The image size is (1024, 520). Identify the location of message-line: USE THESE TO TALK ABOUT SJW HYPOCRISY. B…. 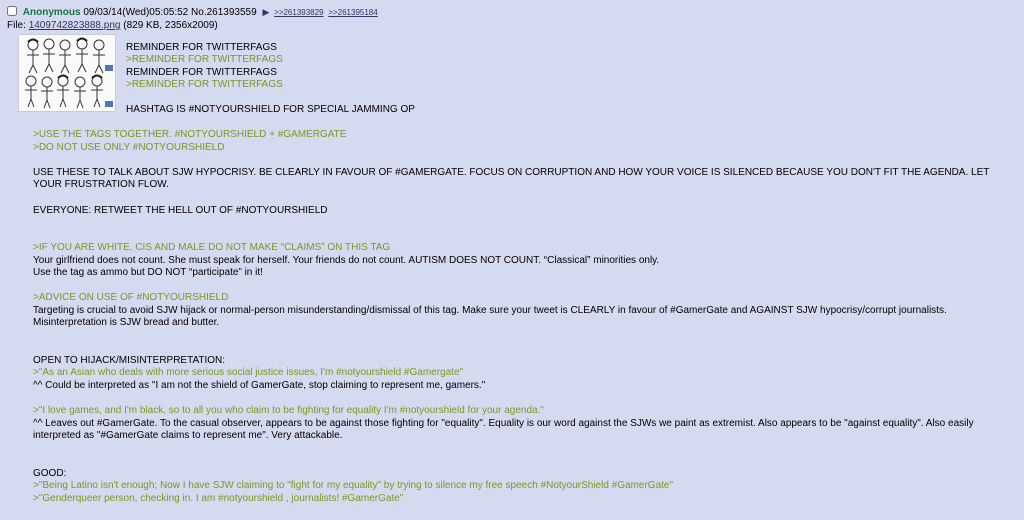
(511, 178).